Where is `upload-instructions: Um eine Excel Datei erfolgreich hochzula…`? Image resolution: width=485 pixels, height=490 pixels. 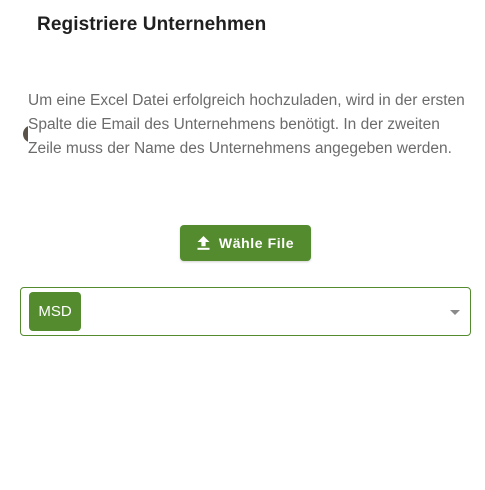
upload-instructions: Um eine Excel Datei erfolgreich hochzula… is located at coordinates (246, 124).